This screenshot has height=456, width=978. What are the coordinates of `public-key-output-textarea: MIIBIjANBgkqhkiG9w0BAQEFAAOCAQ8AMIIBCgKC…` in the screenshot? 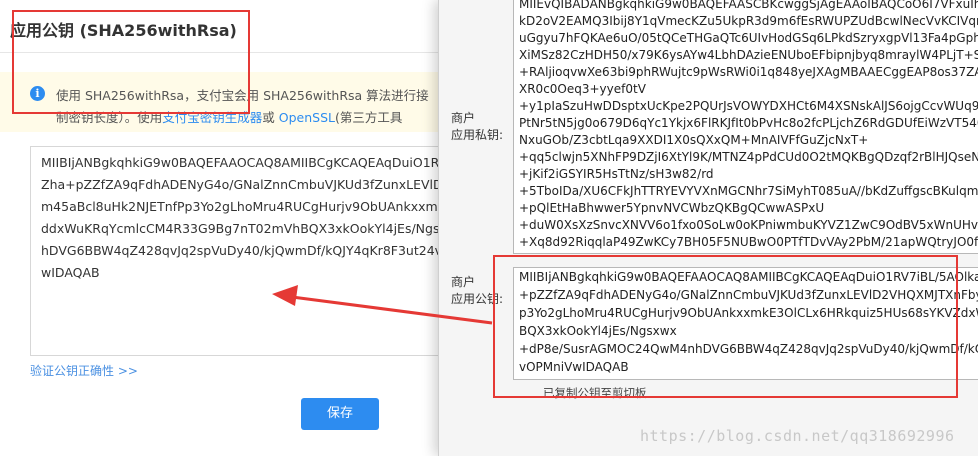 It's located at (745, 323).